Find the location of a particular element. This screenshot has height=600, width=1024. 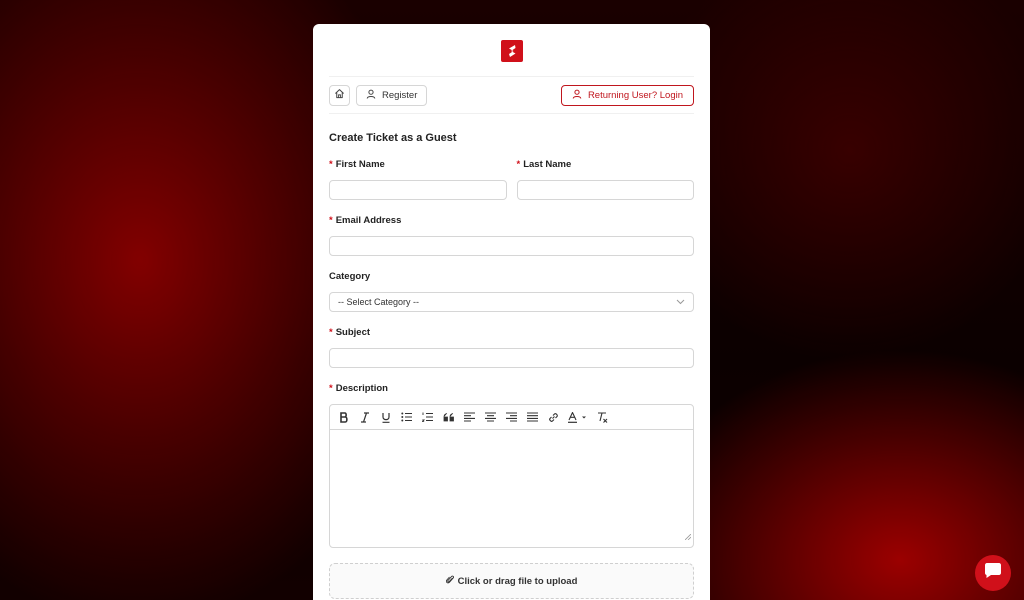

brand-logo-icon is located at coordinates (511, 51).